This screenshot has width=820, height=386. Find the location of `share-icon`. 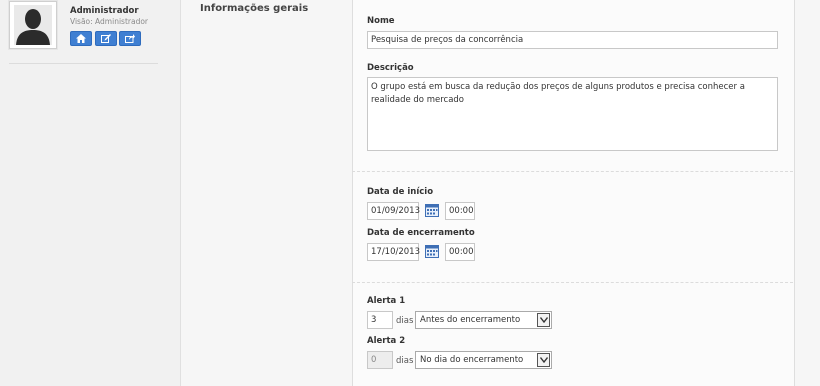

share-icon is located at coordinates (130, 38).